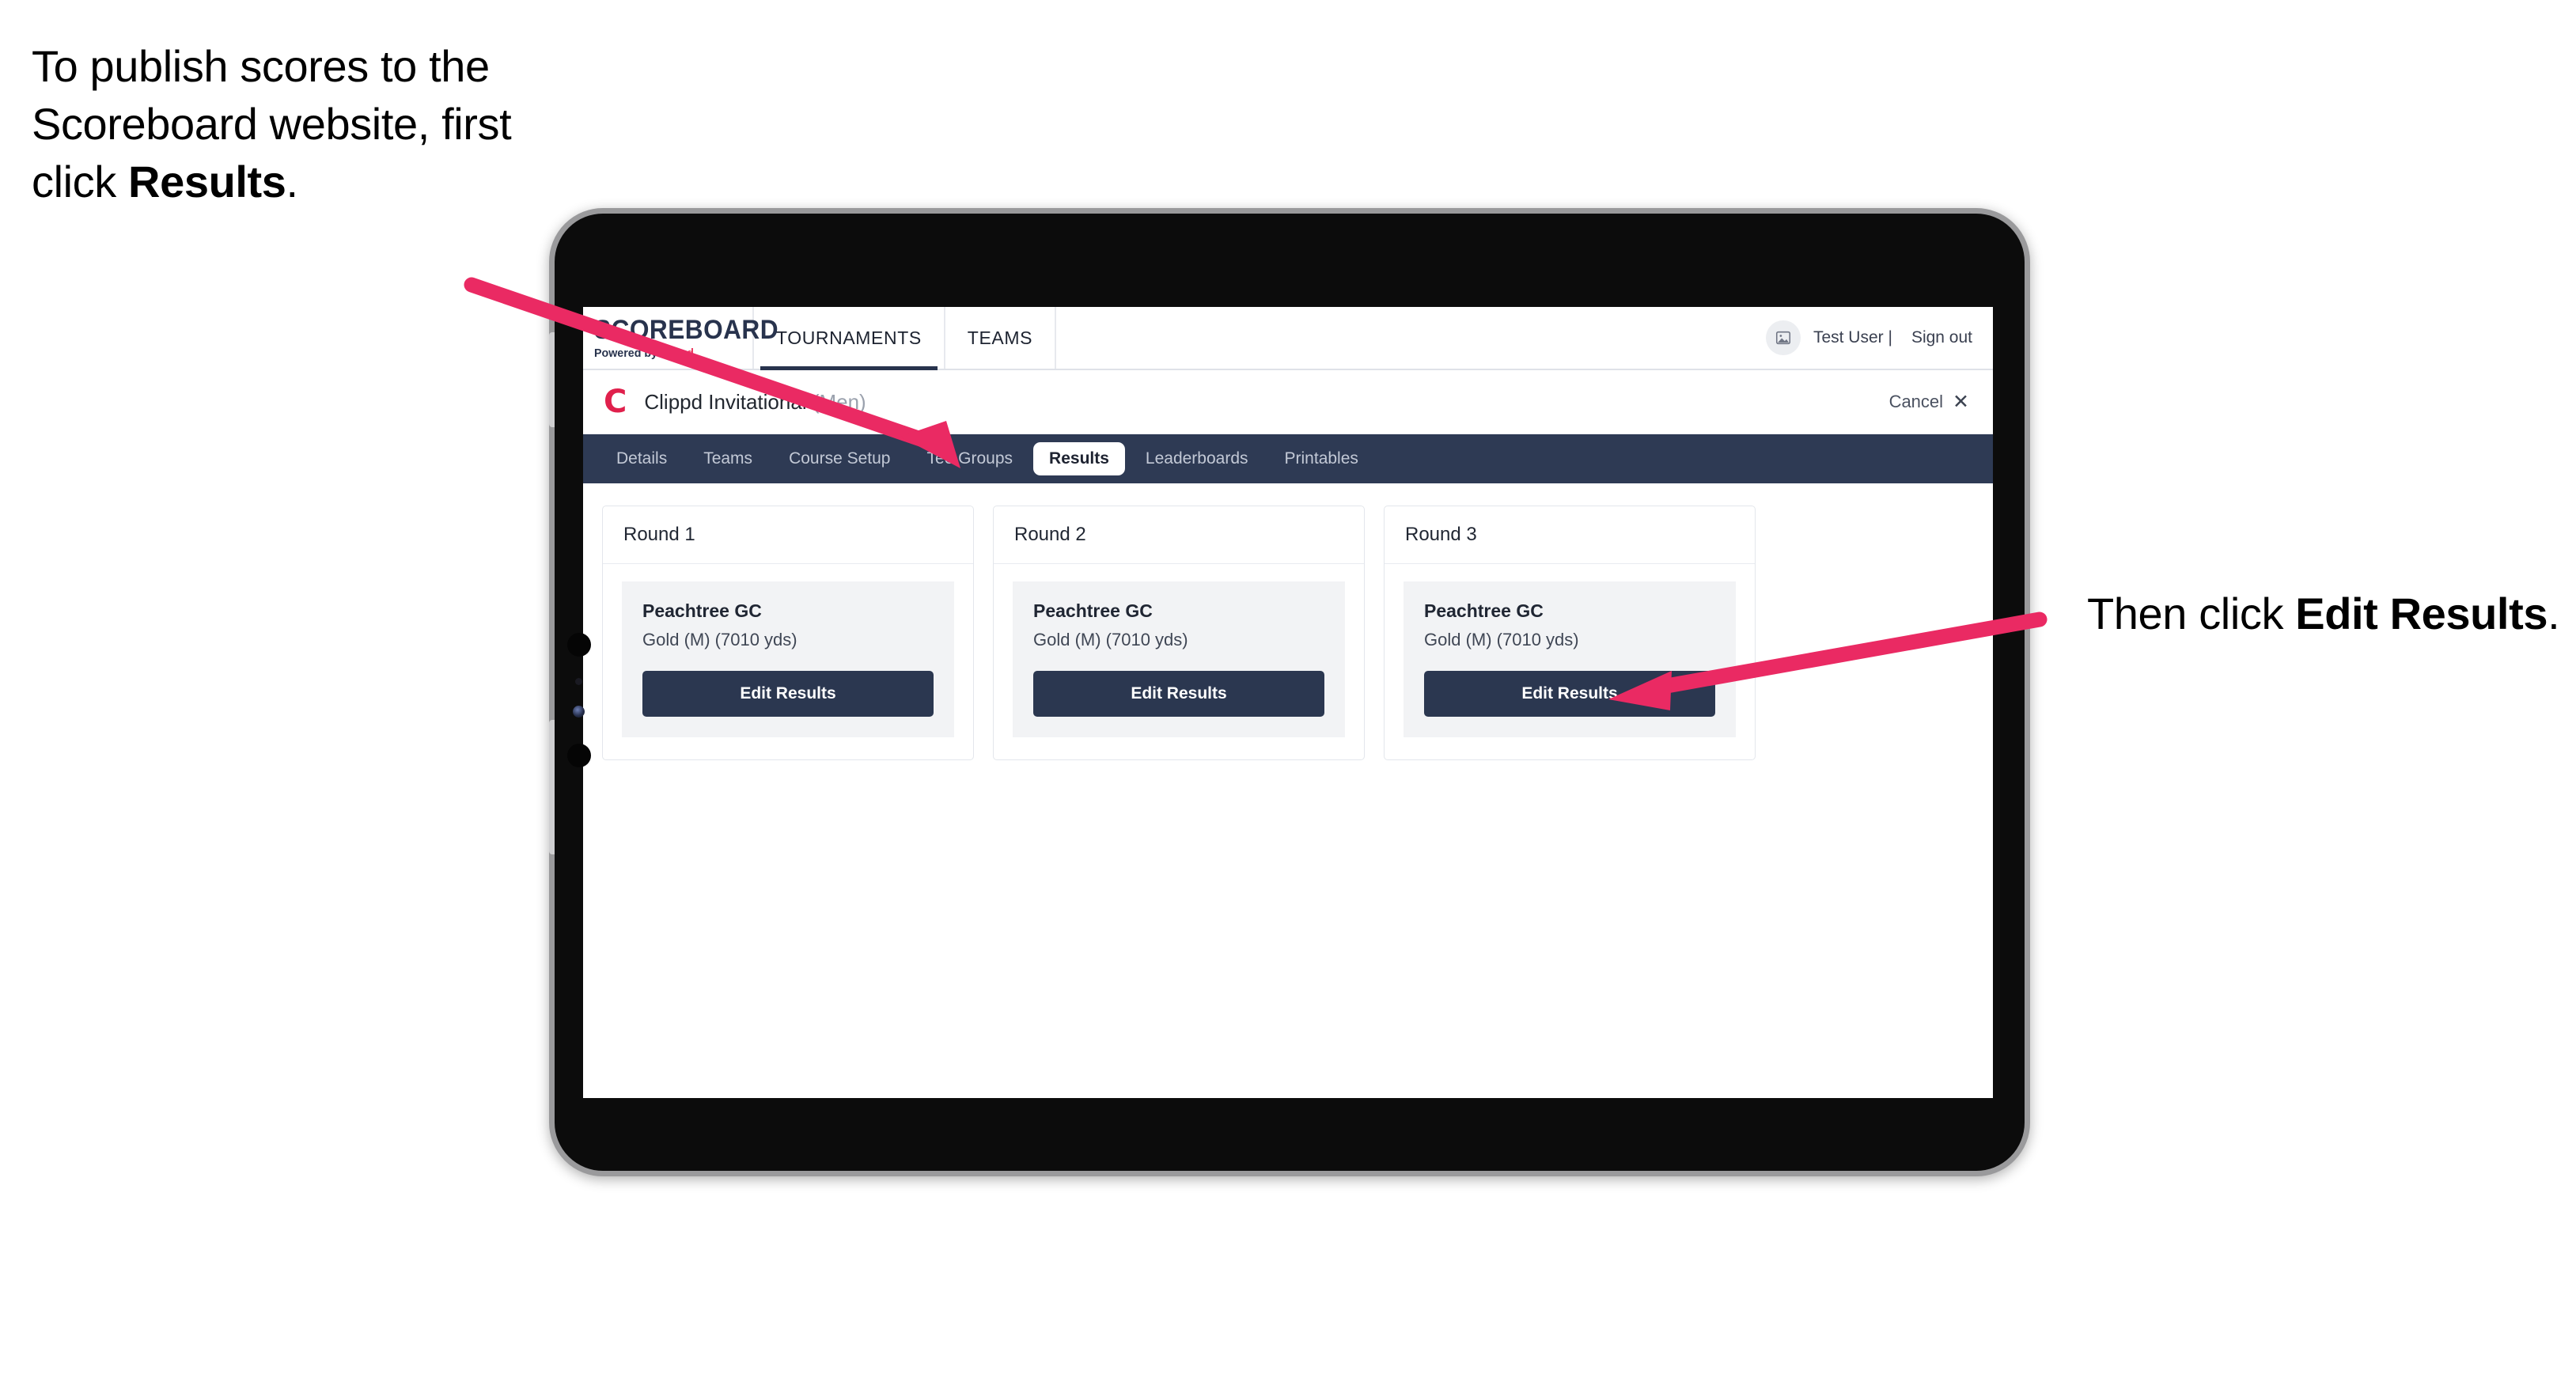  I want to click on annotation-right: Then click Edit Results., so click(2324, 614).